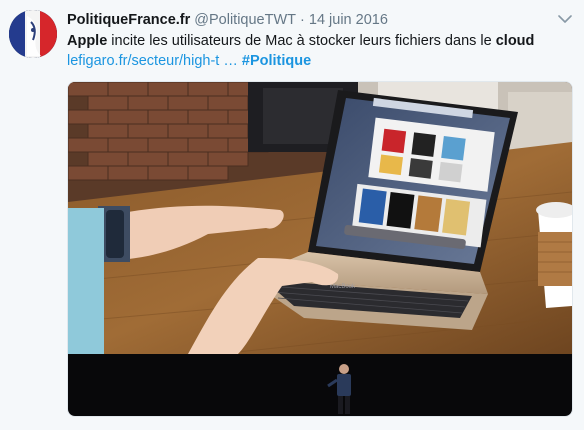 The width and height of the screenshot is (584, 430). I want to click on keyboard-brand-label: MacBook, so click(343, 287).